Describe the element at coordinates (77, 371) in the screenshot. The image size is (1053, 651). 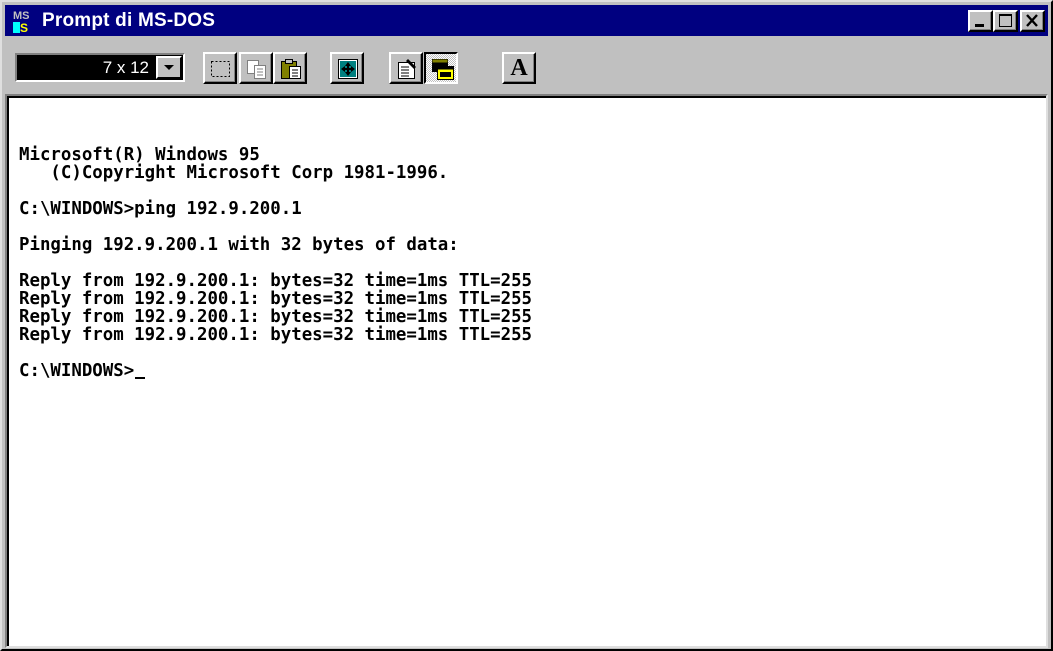
I see `console-prompt: C:\WINDOWS>` at that location.